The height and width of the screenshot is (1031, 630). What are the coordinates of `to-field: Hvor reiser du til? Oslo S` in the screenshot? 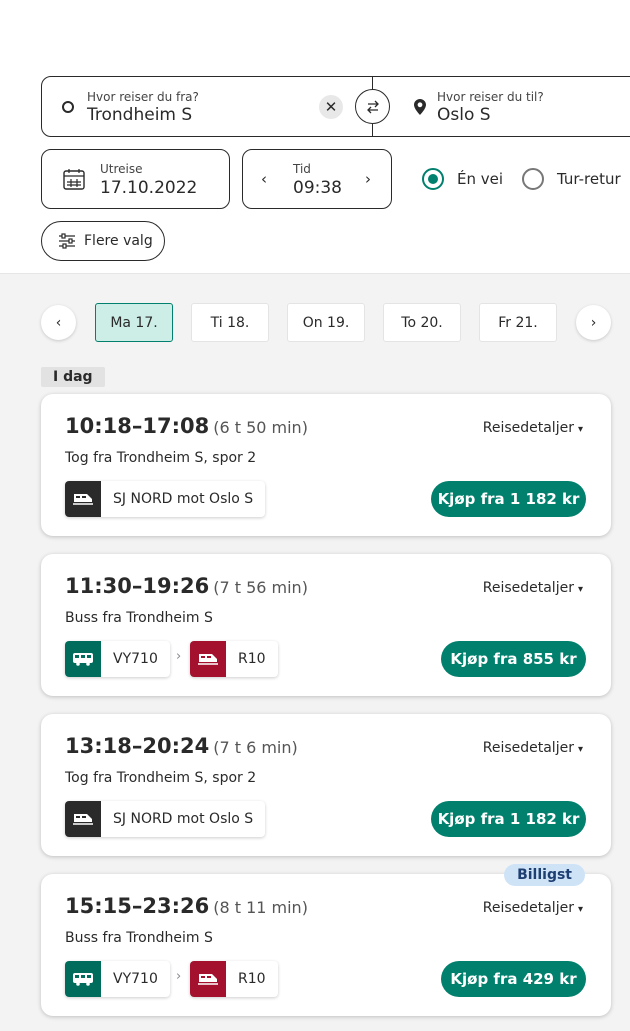 It's located at (501, 106).